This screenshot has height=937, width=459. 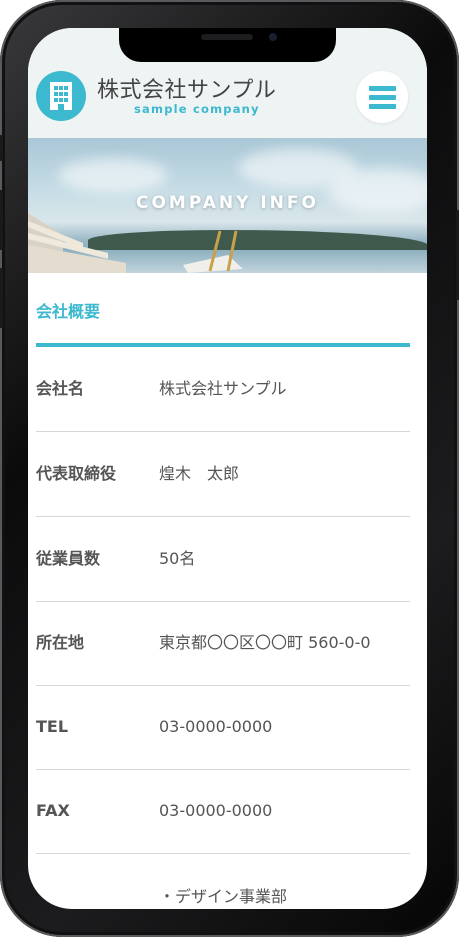 What do you see at coordinates (52, 726) in the screenshot?
I see `info-label: TEL` at bounding box center [52, 726].